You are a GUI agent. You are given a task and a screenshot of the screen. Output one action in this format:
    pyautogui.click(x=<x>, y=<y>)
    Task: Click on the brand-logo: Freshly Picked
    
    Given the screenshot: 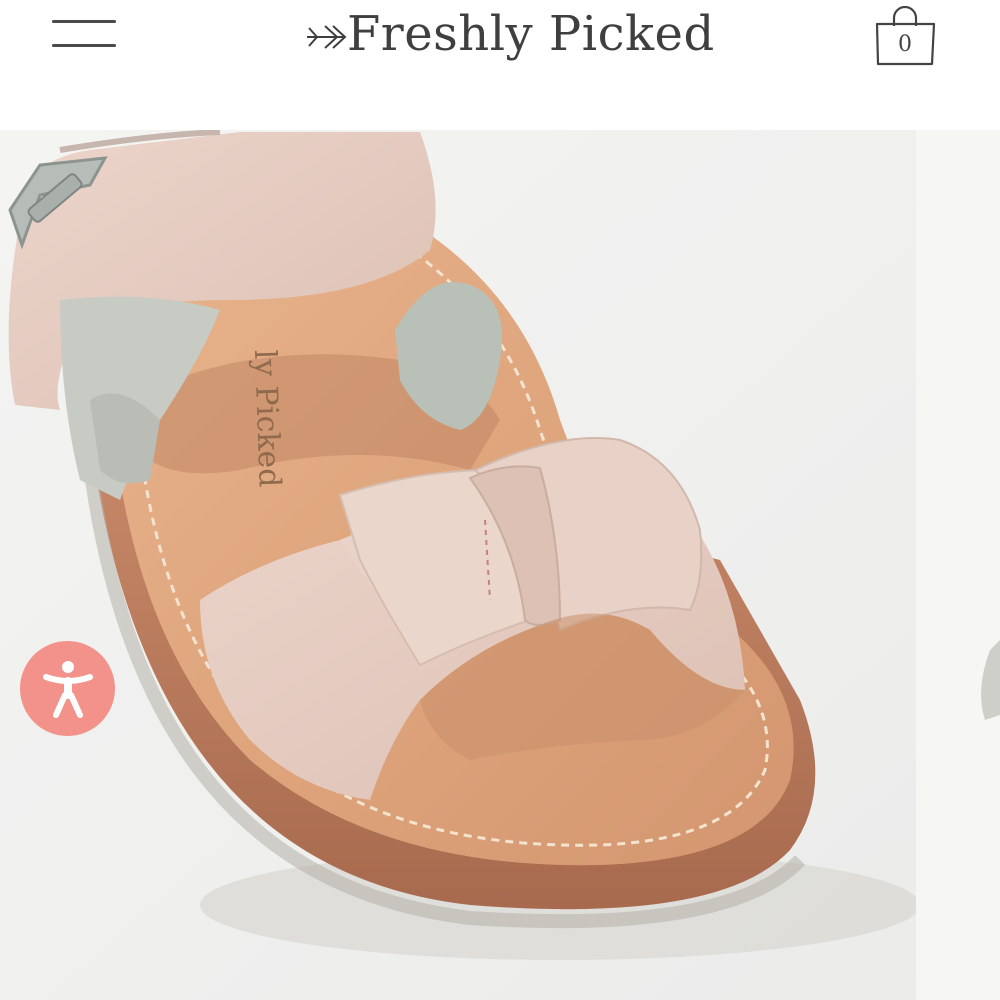 What is the action you would take?
    pyautogui.click(x=510, y=34)
    